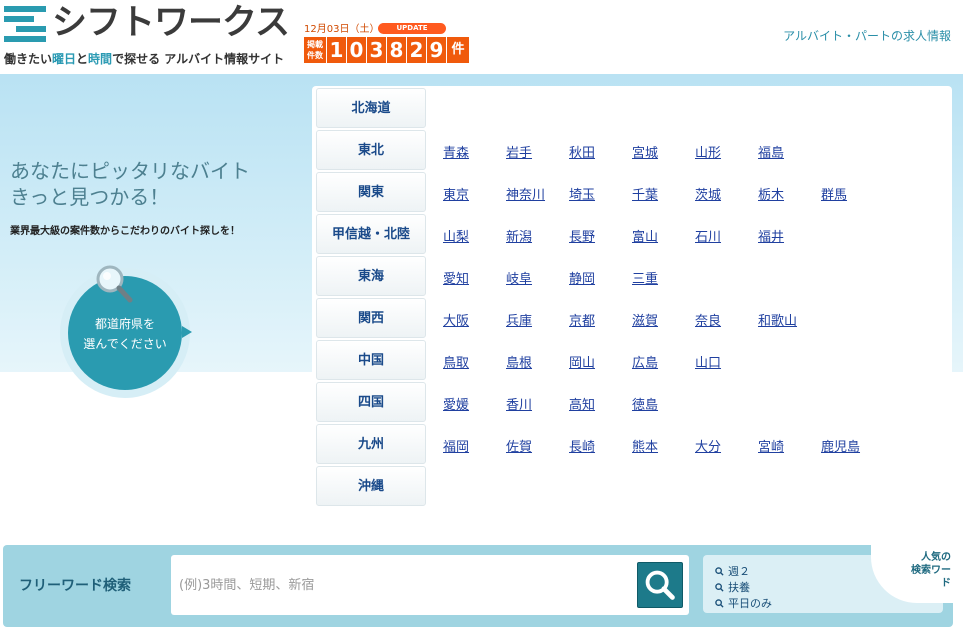 The image size is (963, 634). What do you see at coordinates (582, 445) in the screenshot?
I see `prefecture-link: 長崎` at bounding box center [582, 445].